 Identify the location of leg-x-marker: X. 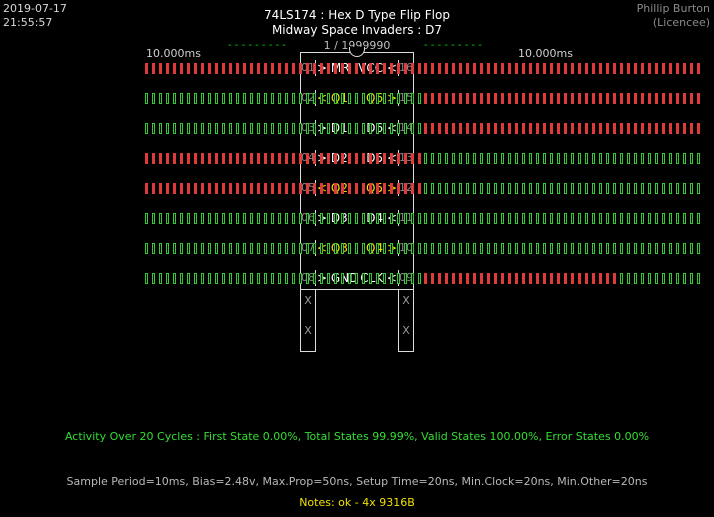
(308, 330).